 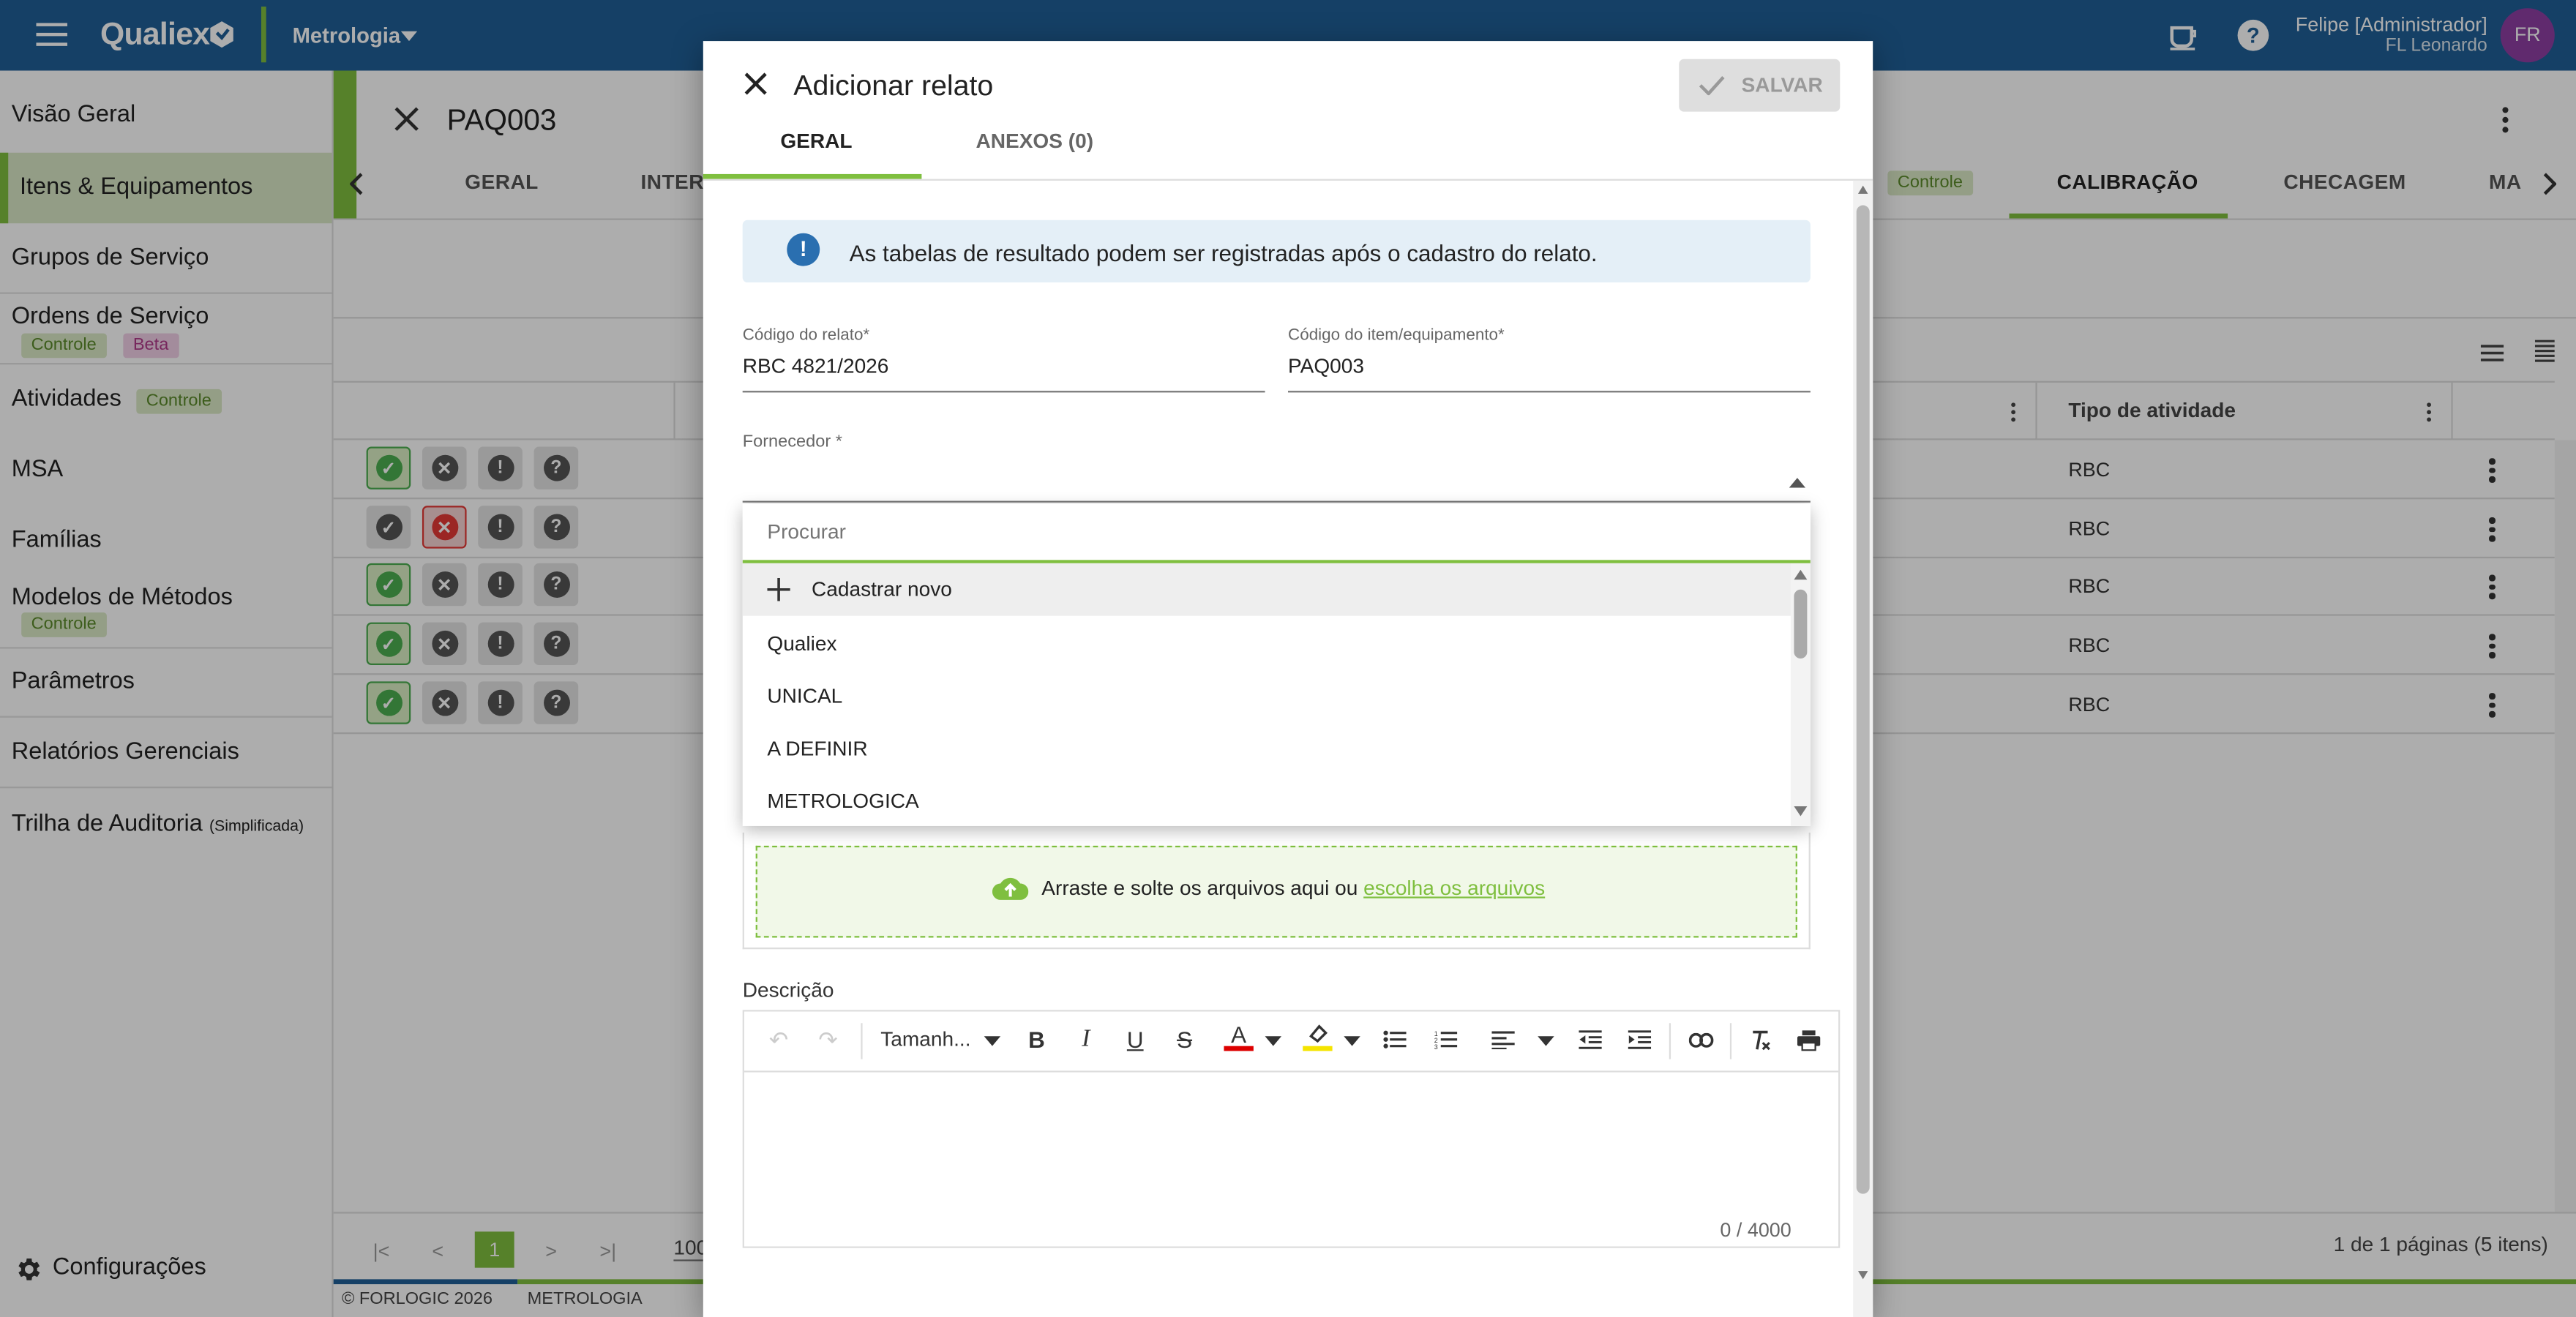 What do you see at coordinates (1863, 699) in the screenshot?
I see `dialog-scrollbar-thumb` at bounding box center [1863, 699].